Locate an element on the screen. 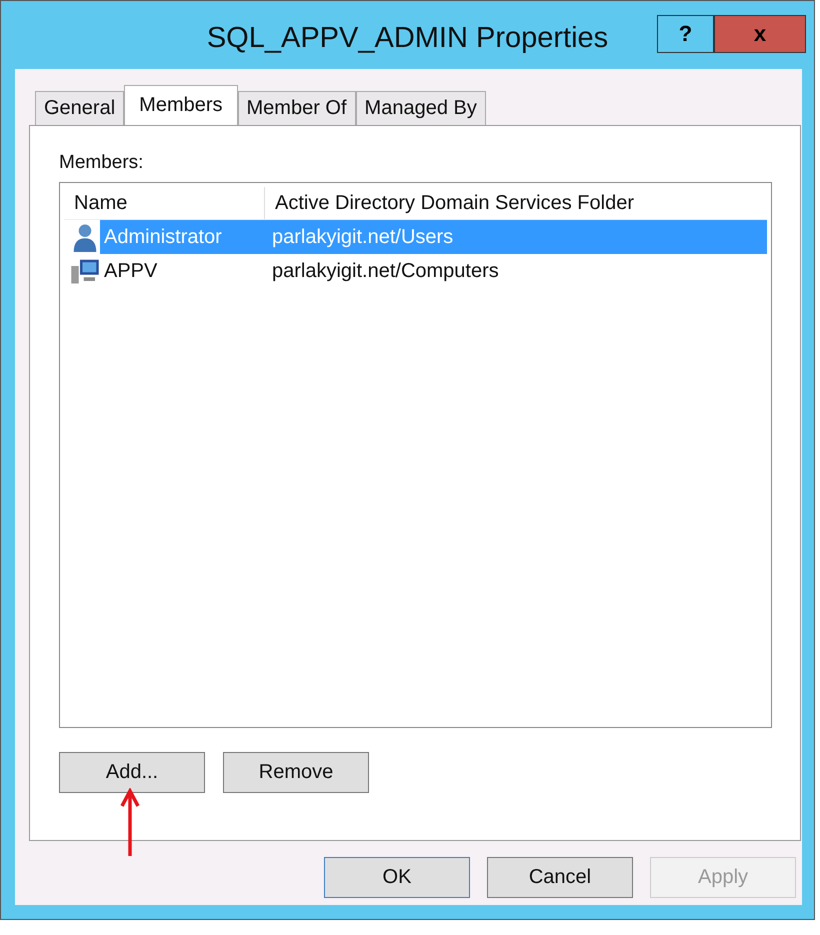 The image size is (820, 935). members-label: Members: is located at coordinates (101, 163).